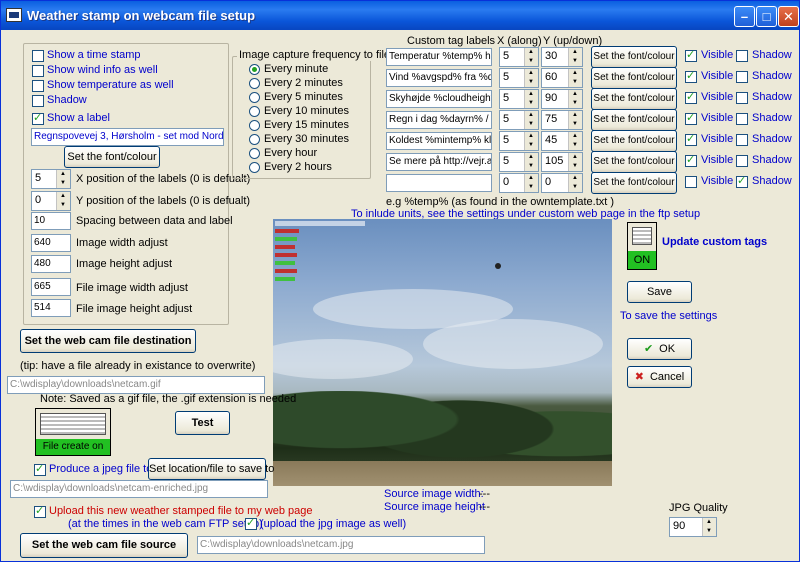 The image size is (800, 562). What do you see at coordinates (519, 183) in the screenshot?
I see `custom-tag-x-spinner: 0` at bounding box center [519, 183].